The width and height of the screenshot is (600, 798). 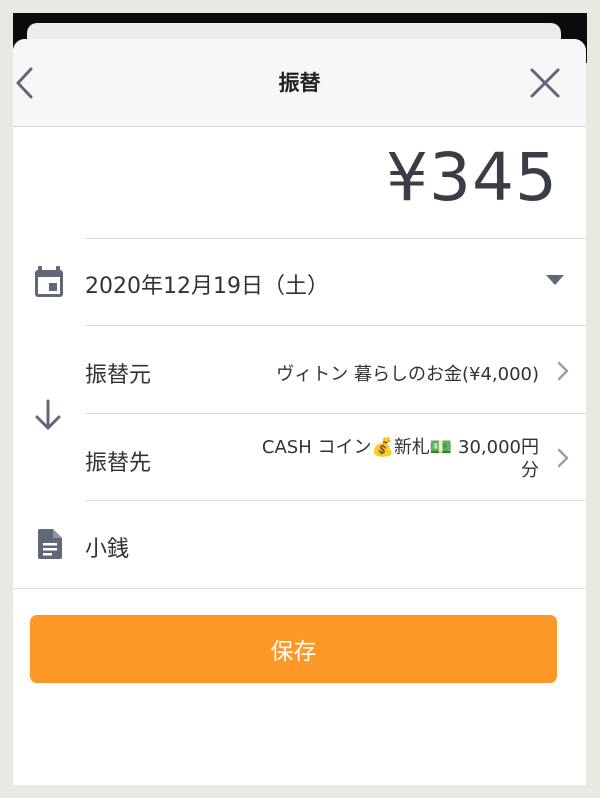 I want to click on nav-bar: 振替, so click(x=299, y=83).